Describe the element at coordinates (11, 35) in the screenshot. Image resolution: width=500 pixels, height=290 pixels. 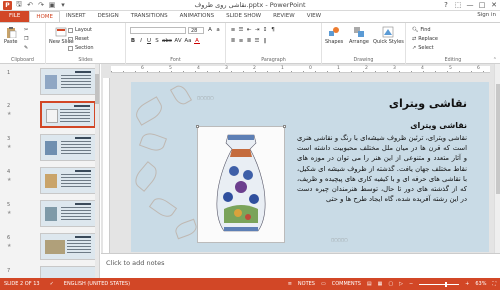
I see `paste-button: Paste` at that location.